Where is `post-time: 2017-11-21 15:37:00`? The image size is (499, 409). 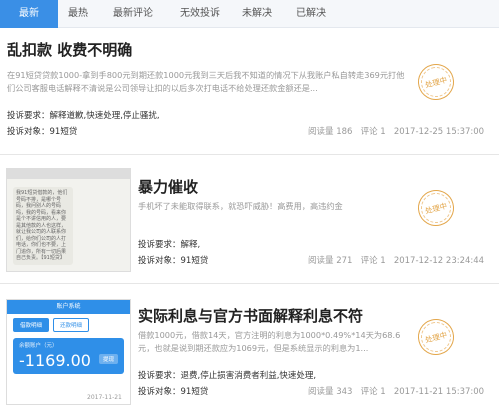 post-time: 2017-11-21 15:37:00 is located at coordinates (439, 392).